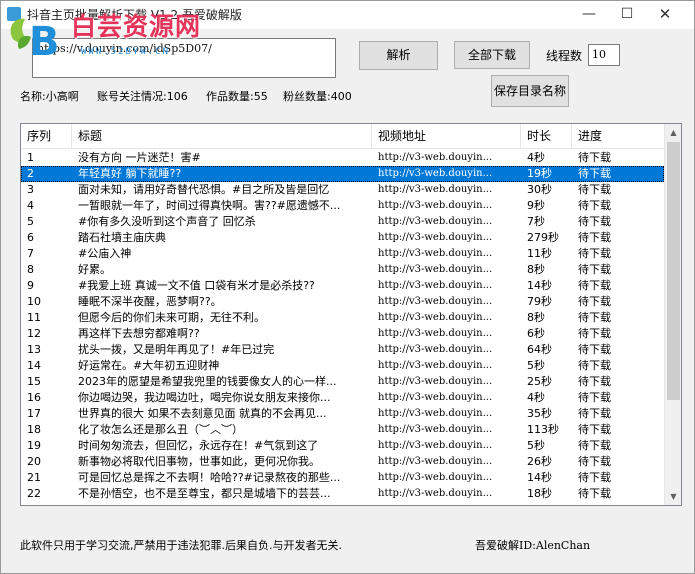 The height and width of the screenshot is (574, 695). Describe the element at coordinates (543, 429) in the screenshot. I see `row-duration: 113秒` at that location.